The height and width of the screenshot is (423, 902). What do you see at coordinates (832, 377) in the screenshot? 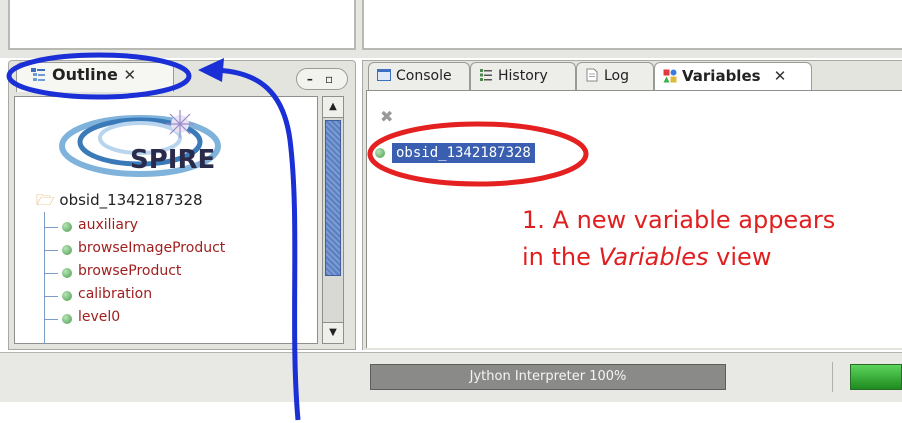
I see `status-separator` at bounding box center [832, 377].